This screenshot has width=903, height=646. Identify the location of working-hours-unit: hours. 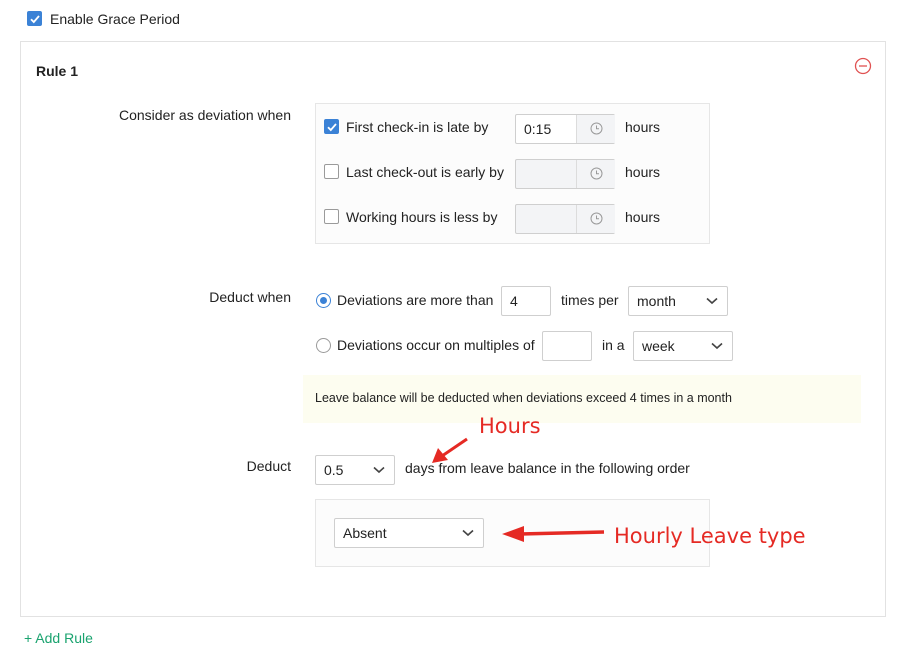
(643, 217).